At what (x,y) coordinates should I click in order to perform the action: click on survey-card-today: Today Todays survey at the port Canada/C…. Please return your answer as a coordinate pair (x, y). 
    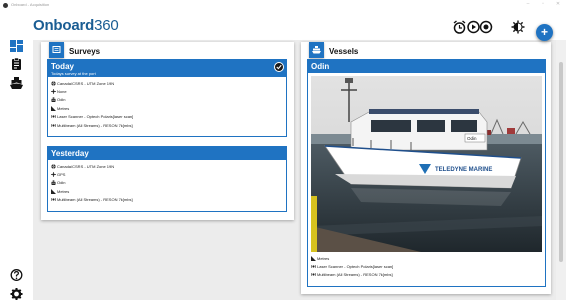
    Looking at the image, I should click on (167, 98).